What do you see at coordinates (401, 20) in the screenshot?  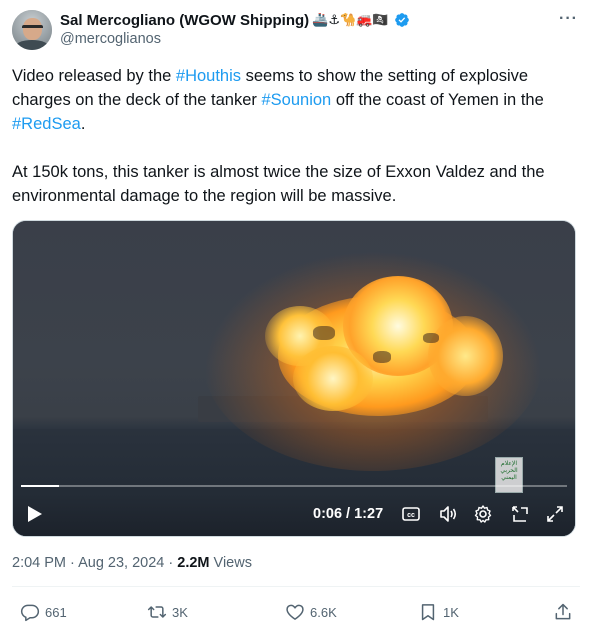 I see `verified-badge-icon` at bounding box center [401, 20].